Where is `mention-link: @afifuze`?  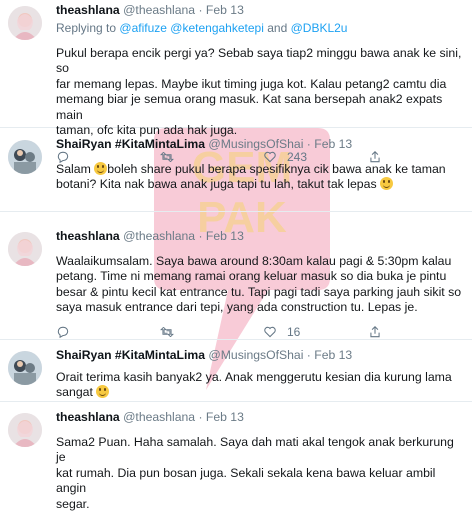 mention-link: @afifuze is located at coordinates (143, 28).